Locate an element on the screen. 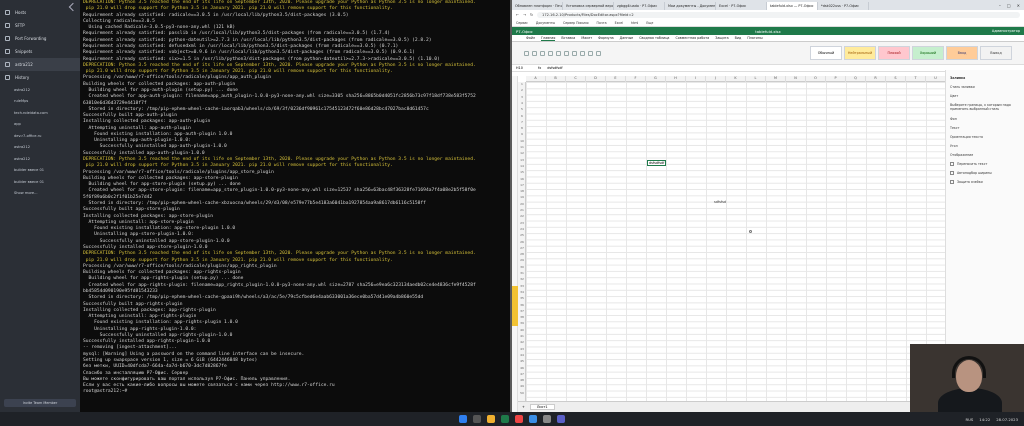 The height and width of the screenshot is (426, 1024). tab-view: Вид is located at coordinates (738, 38).